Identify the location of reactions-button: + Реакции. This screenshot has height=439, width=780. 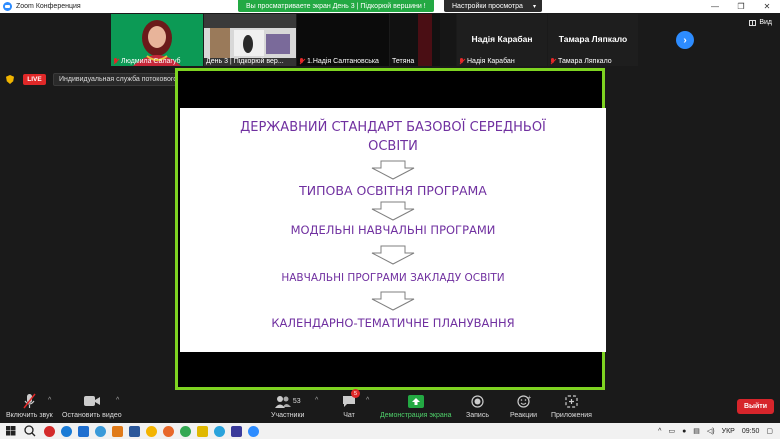
(524, 406).